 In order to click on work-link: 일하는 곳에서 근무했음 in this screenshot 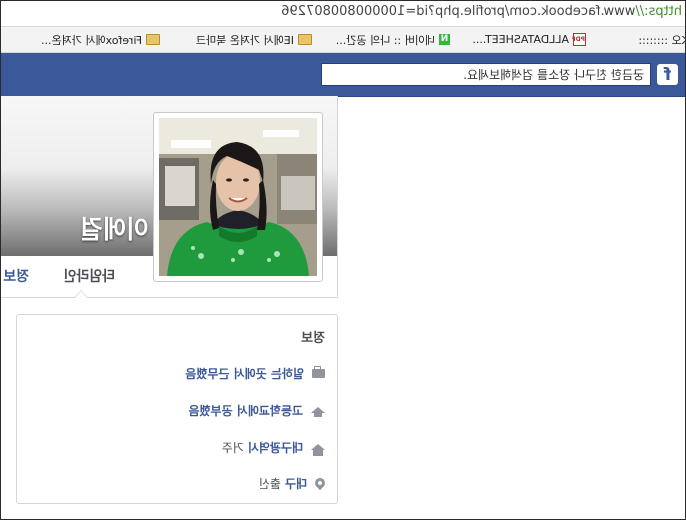, I will do `click(244, 373)`.